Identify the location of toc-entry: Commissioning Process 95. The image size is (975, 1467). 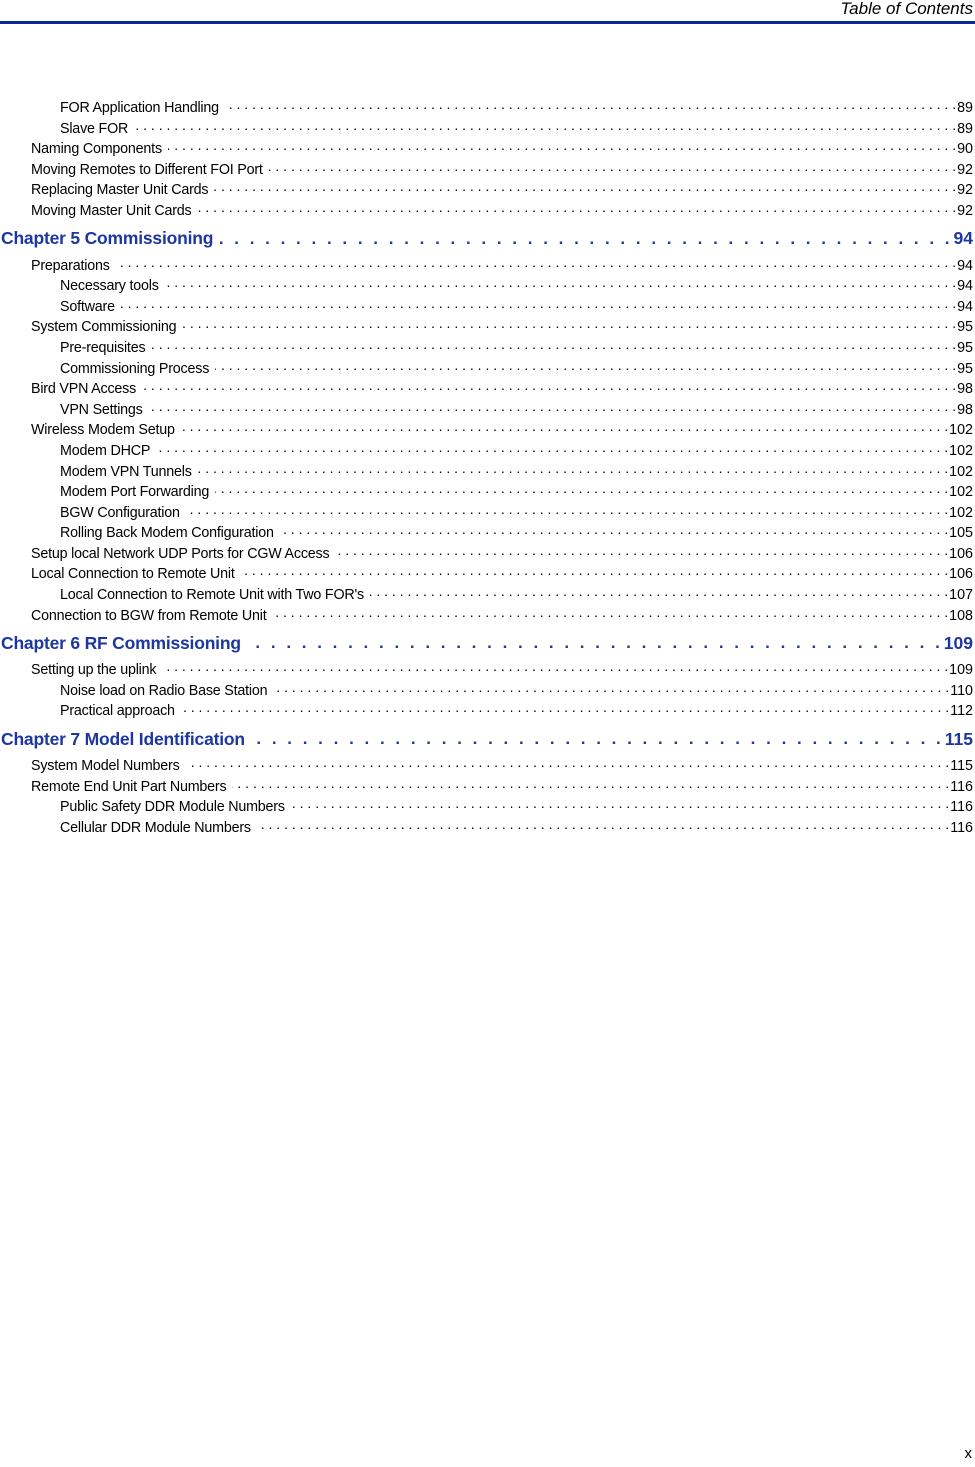
(487, 367).